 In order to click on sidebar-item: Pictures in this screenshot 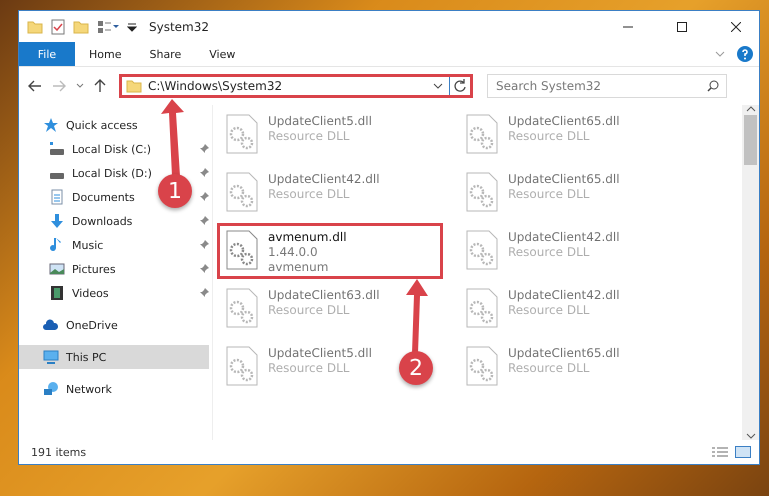, I will do `click(70, 269)`.